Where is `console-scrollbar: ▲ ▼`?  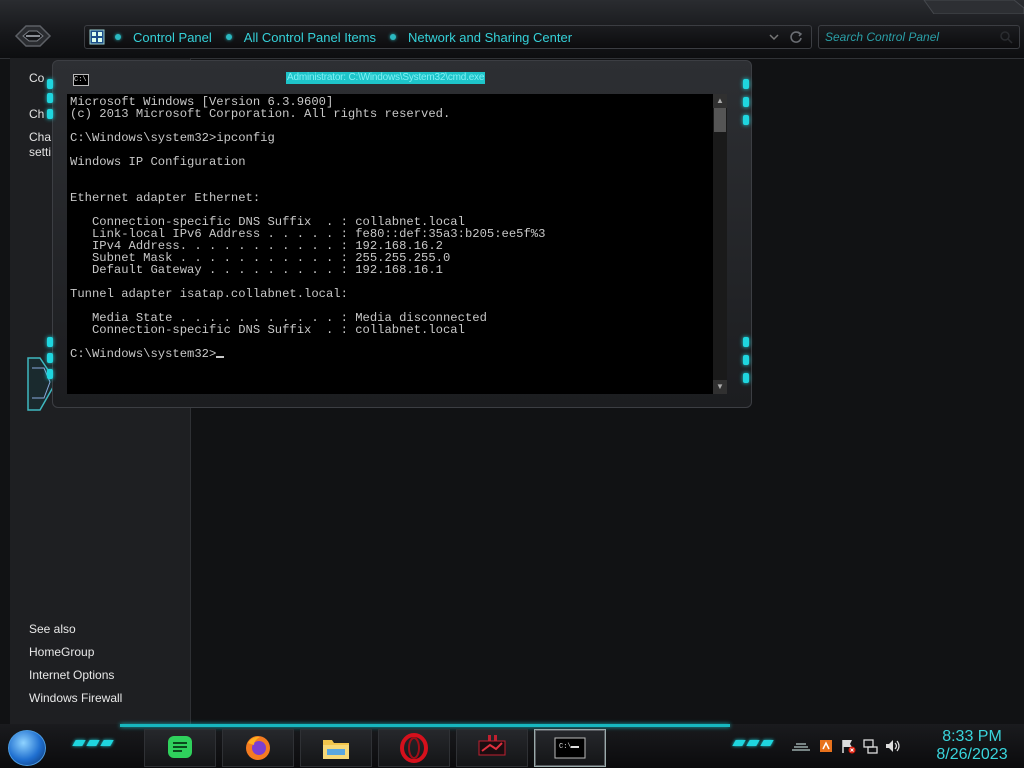 console-scrollbar: ▲ ▼ is located at coordinates (720, 244).